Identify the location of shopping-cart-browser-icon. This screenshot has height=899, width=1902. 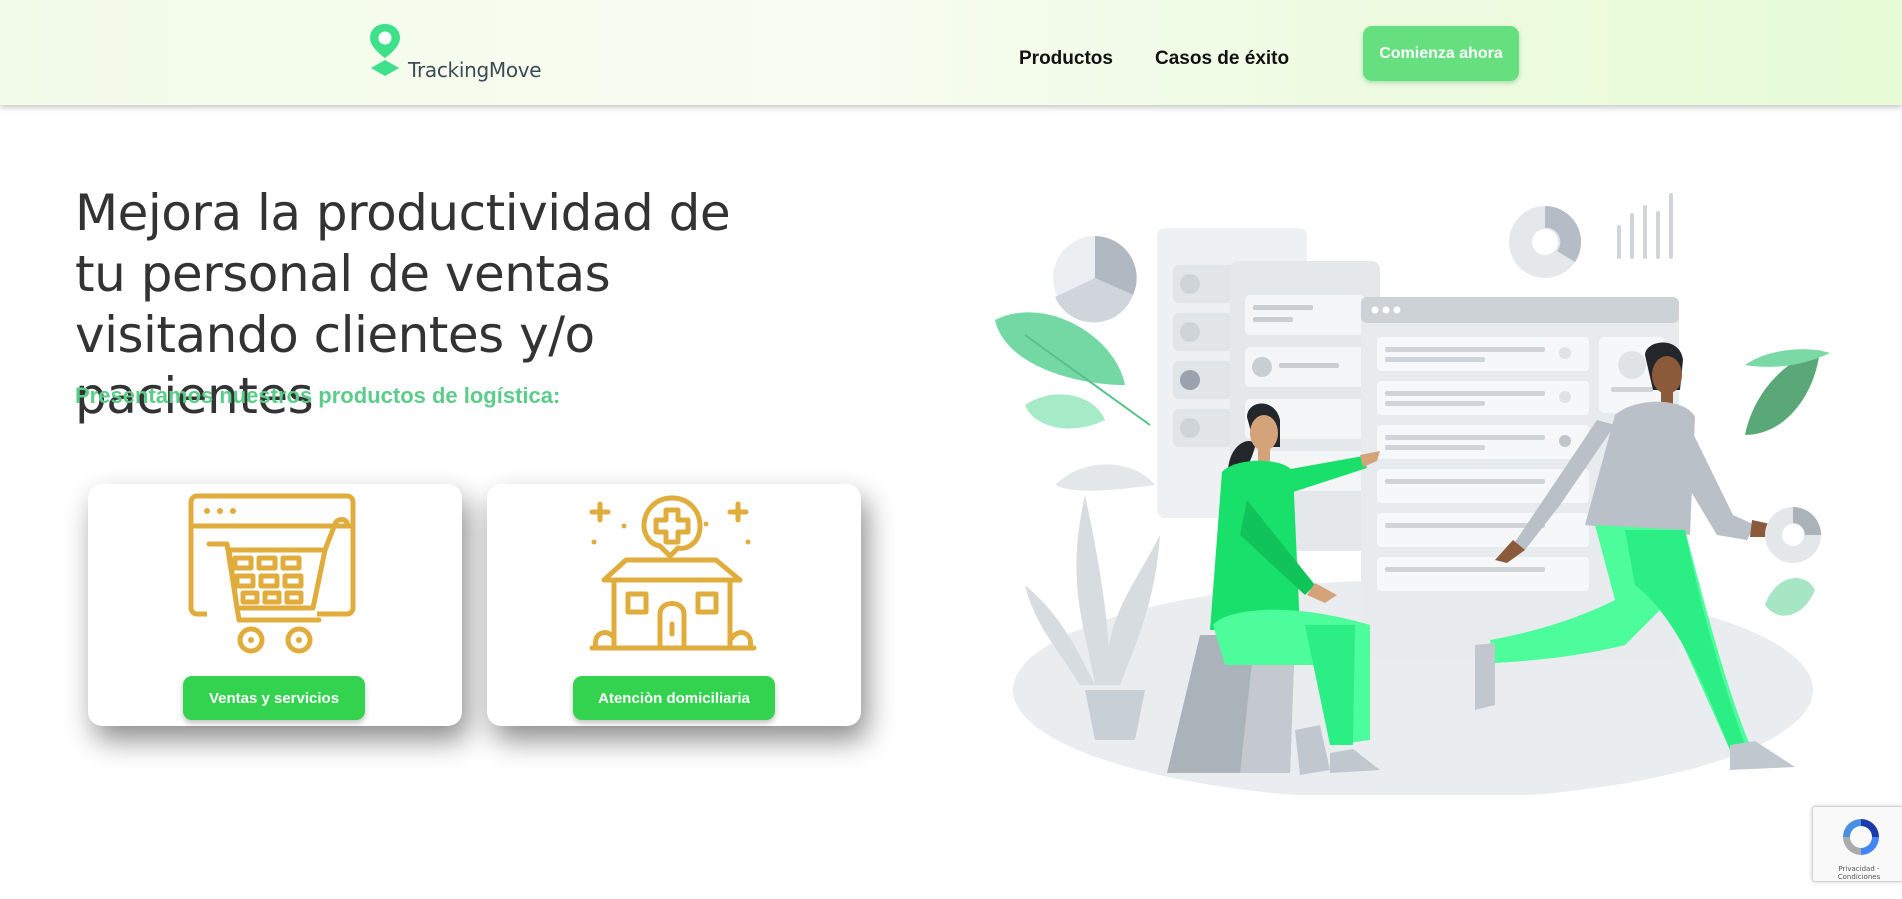
(272, 573).